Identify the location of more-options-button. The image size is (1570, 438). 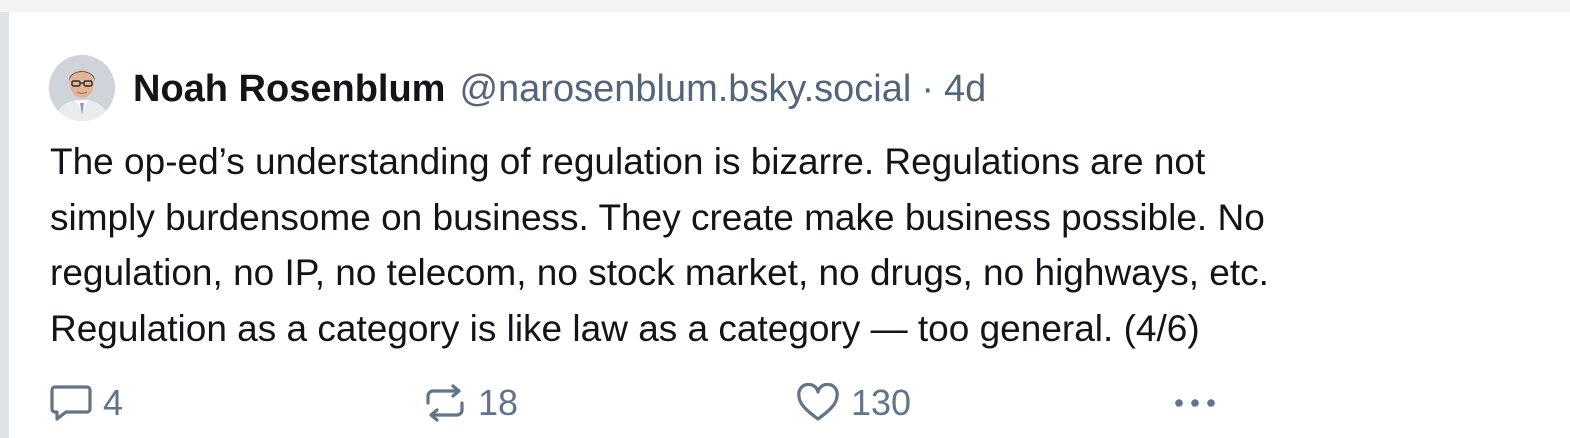
(1195, 403).